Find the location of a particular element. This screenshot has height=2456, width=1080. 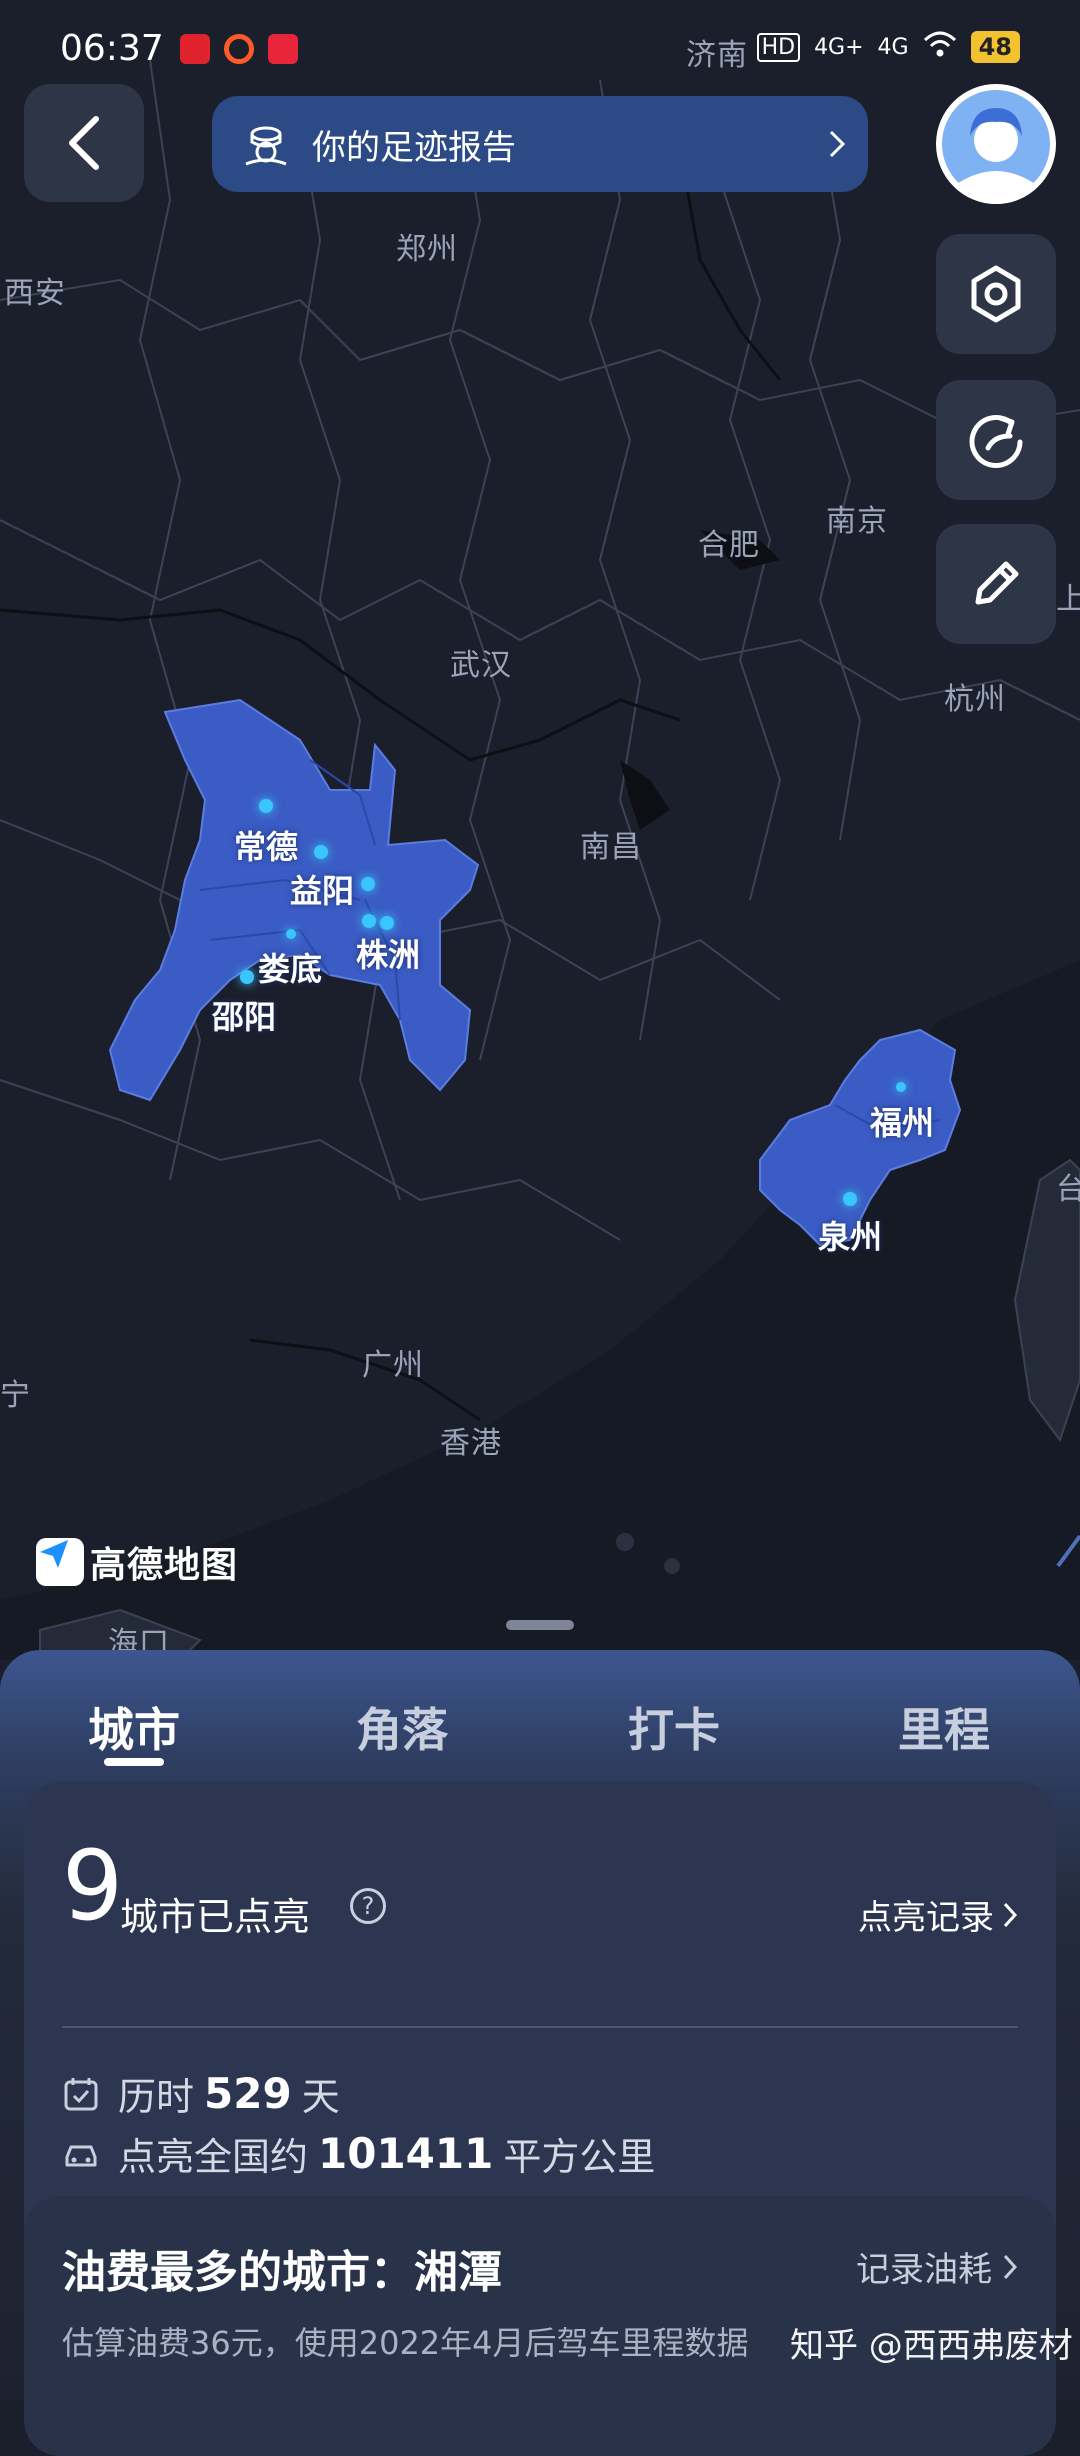

city-count-label: 城市已点亮 is located at coordinates (215, 1917).